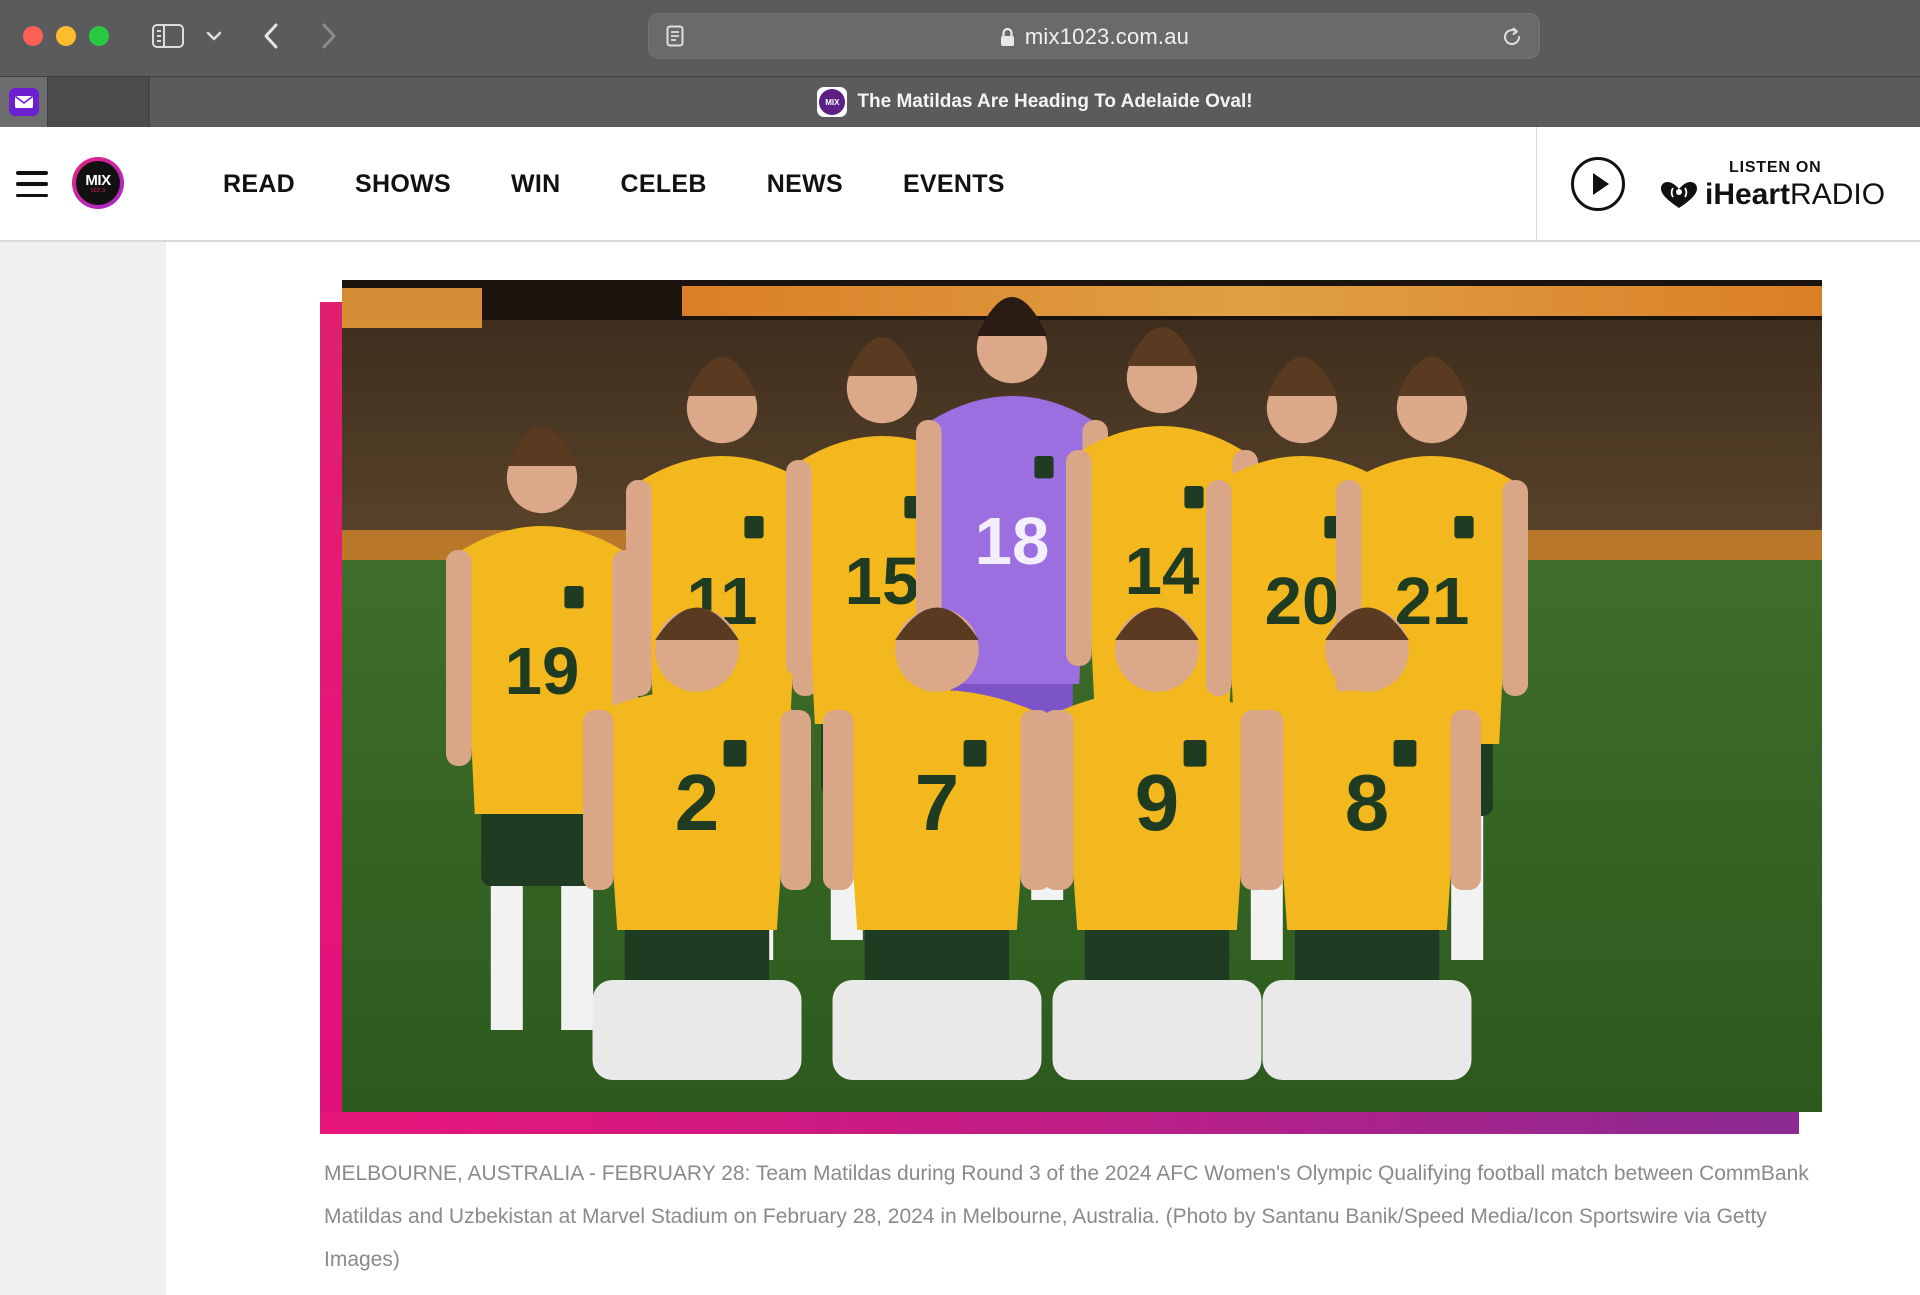 Image resolution: width=1920 pixels, height=1295 pixels. Describe the element at coordinates (33, 36) in the screenshot. I see `close-window-button` at that location.